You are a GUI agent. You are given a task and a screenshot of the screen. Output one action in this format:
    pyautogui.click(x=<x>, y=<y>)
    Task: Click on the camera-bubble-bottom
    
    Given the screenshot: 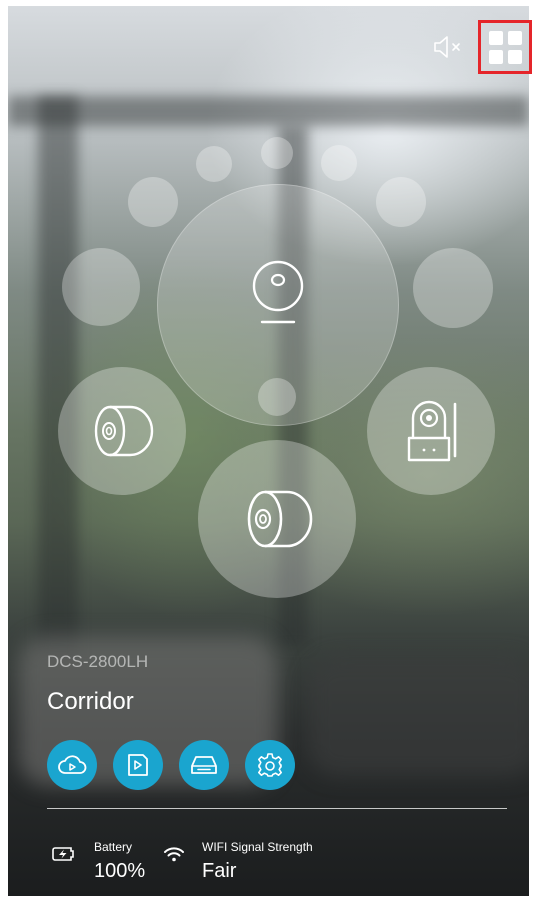 What is the action you would take?
    pyautogui.click(x=277, y=519)
    